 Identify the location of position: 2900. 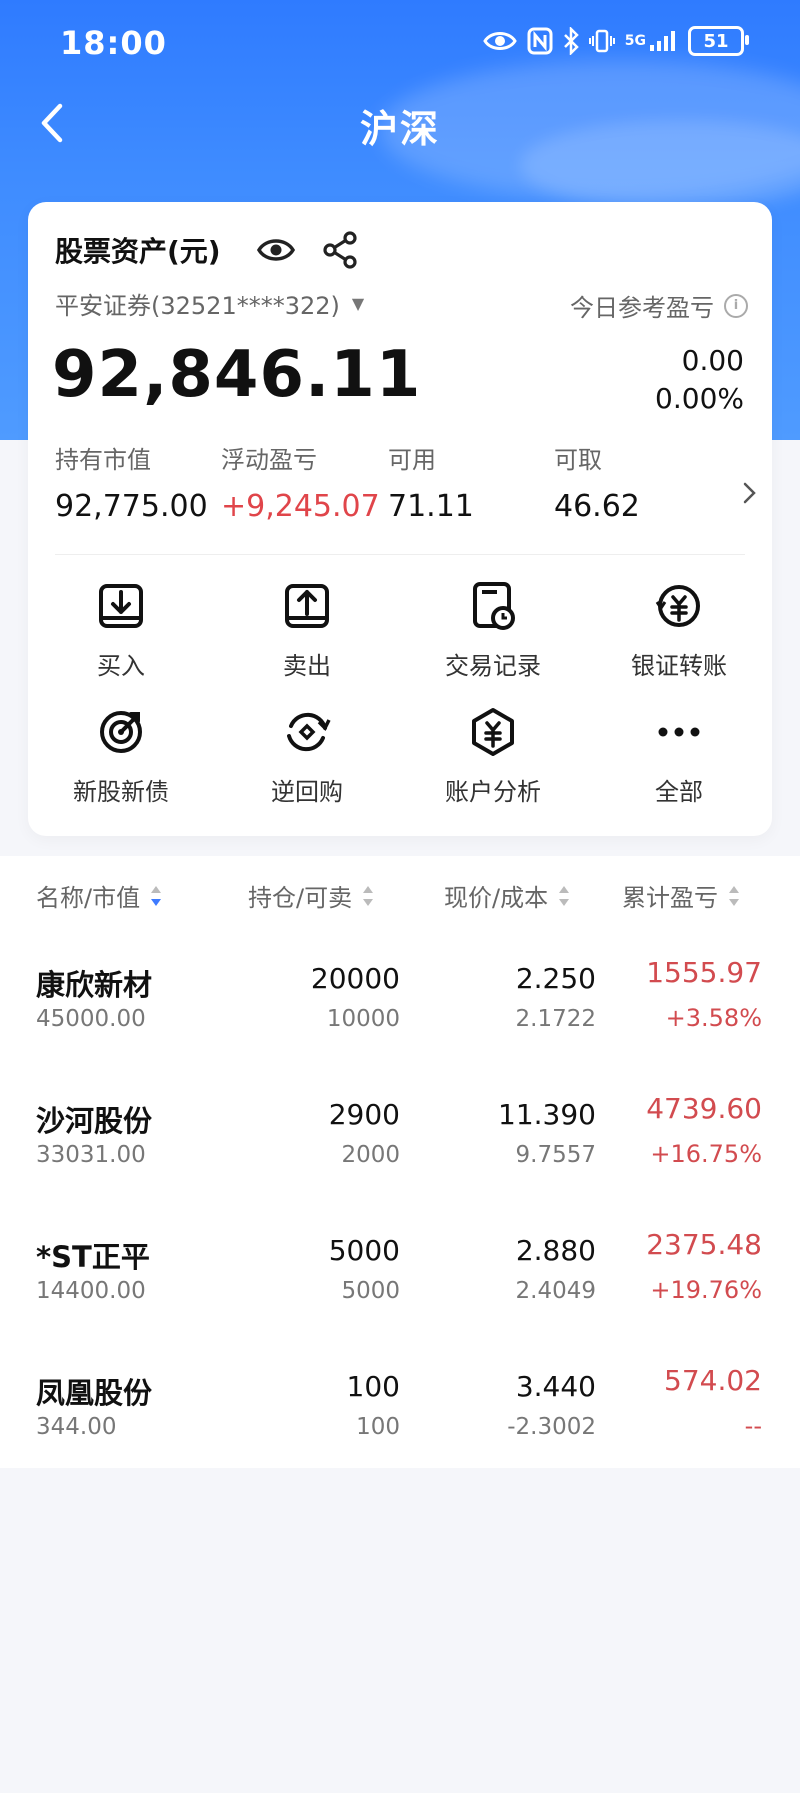
(364, 1114).